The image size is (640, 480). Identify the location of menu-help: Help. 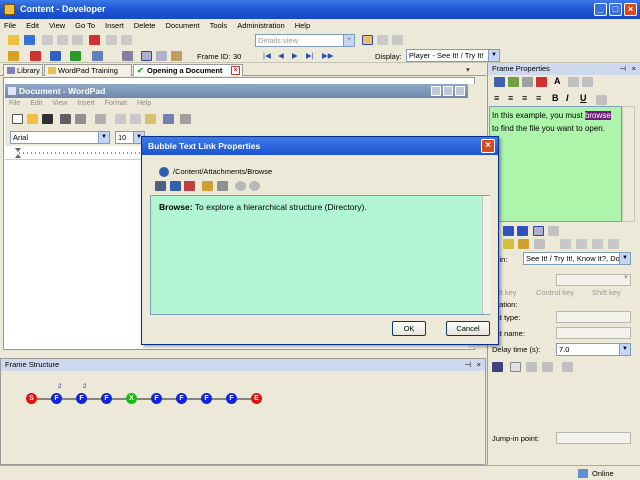
(302, 25).